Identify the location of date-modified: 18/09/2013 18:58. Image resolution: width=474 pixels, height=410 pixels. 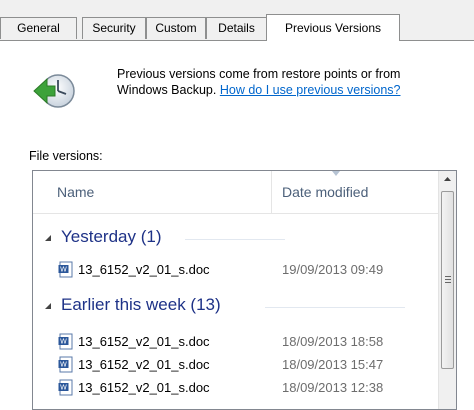
(333, 341).